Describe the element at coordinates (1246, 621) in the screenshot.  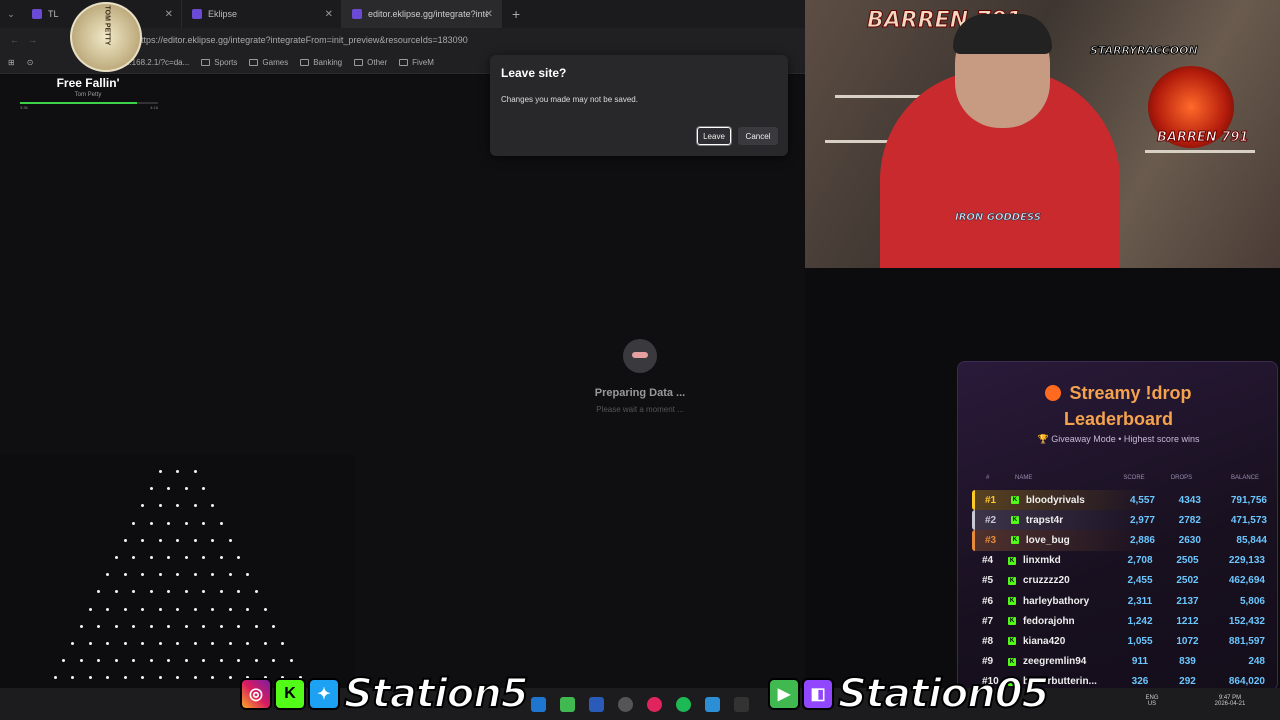
I see `row-balance: 152,432` at that location.